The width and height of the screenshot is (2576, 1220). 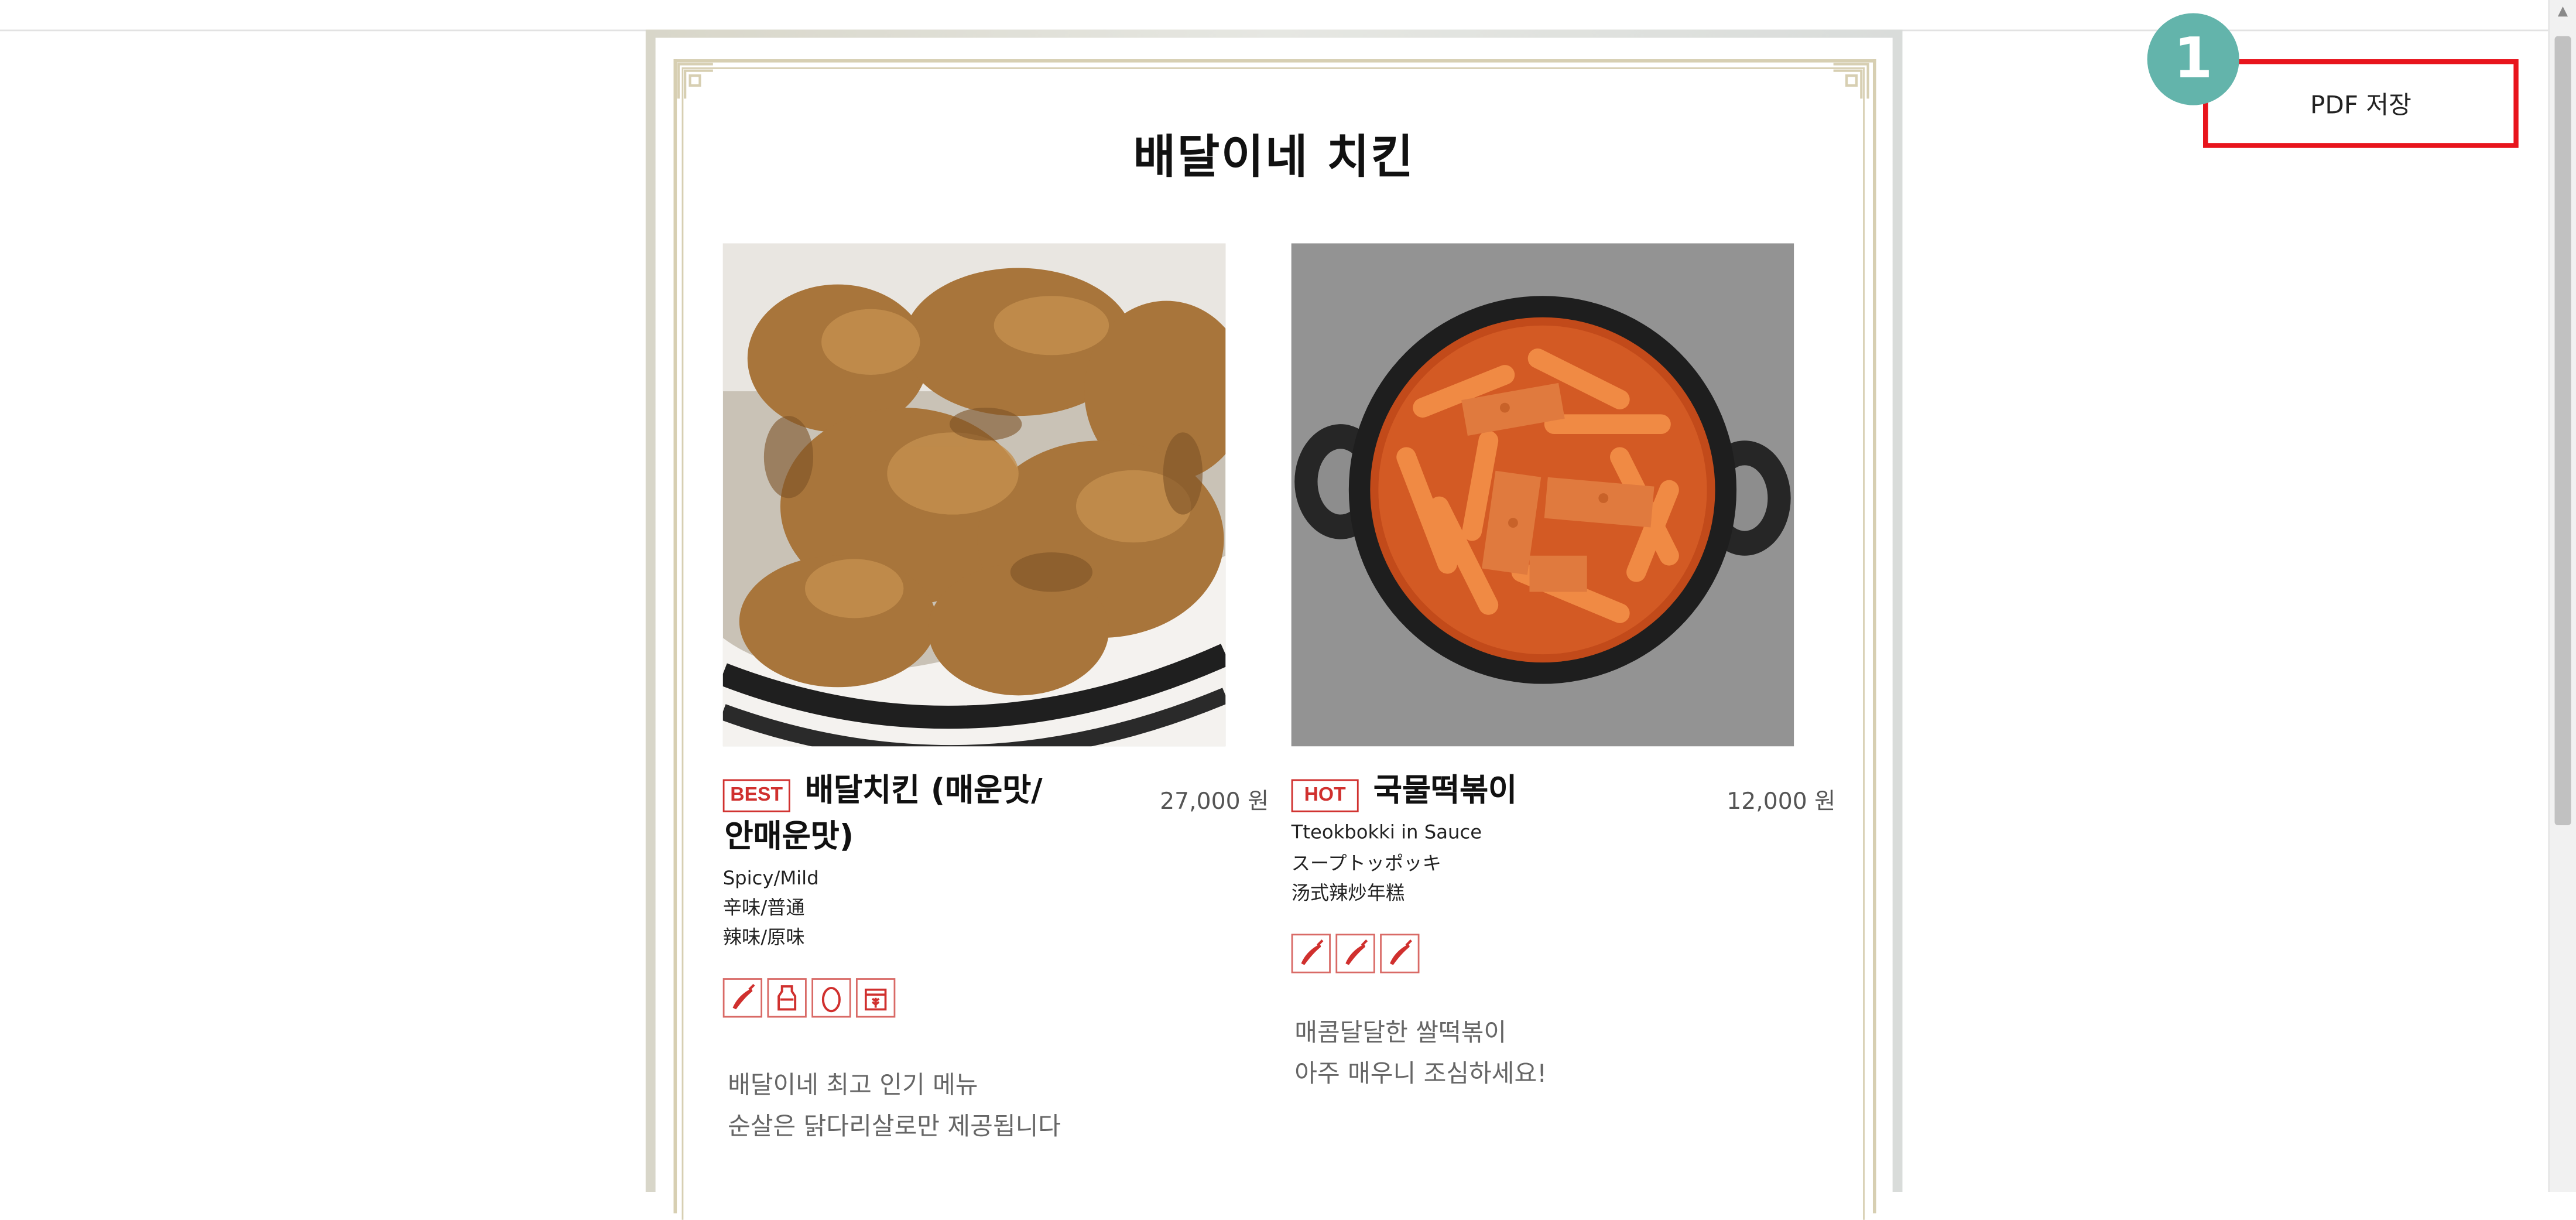 What do you see at coordinates (1445, 791) in the screenshot?
I see `item-name: 국물떡볶이` at bounding box center [1445, 791].